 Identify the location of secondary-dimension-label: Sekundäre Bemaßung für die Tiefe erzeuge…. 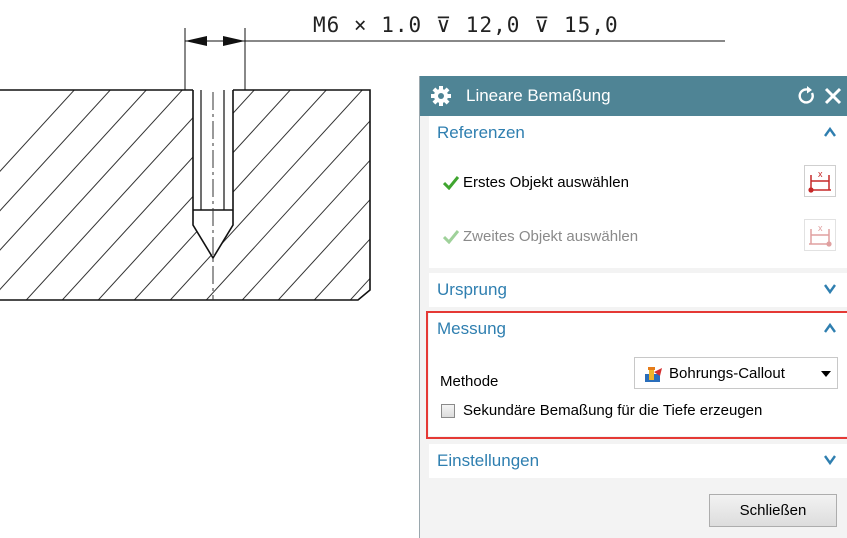
(613, 410).